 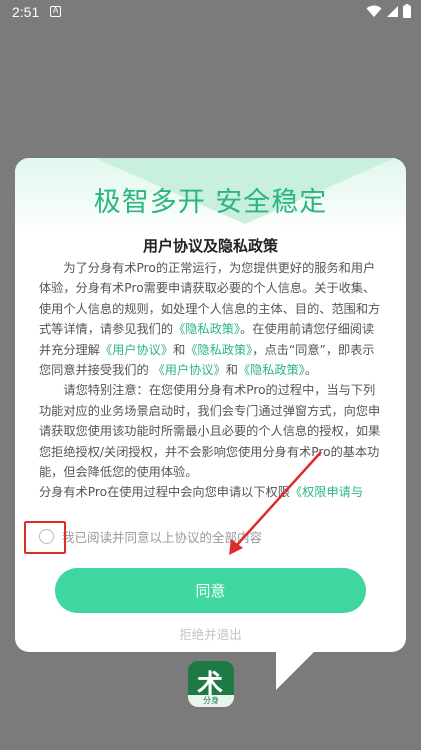 What do you see at coordinates (392, 11) in the screenshot?
I see `signal-icon` at bounding box center [392, 11].